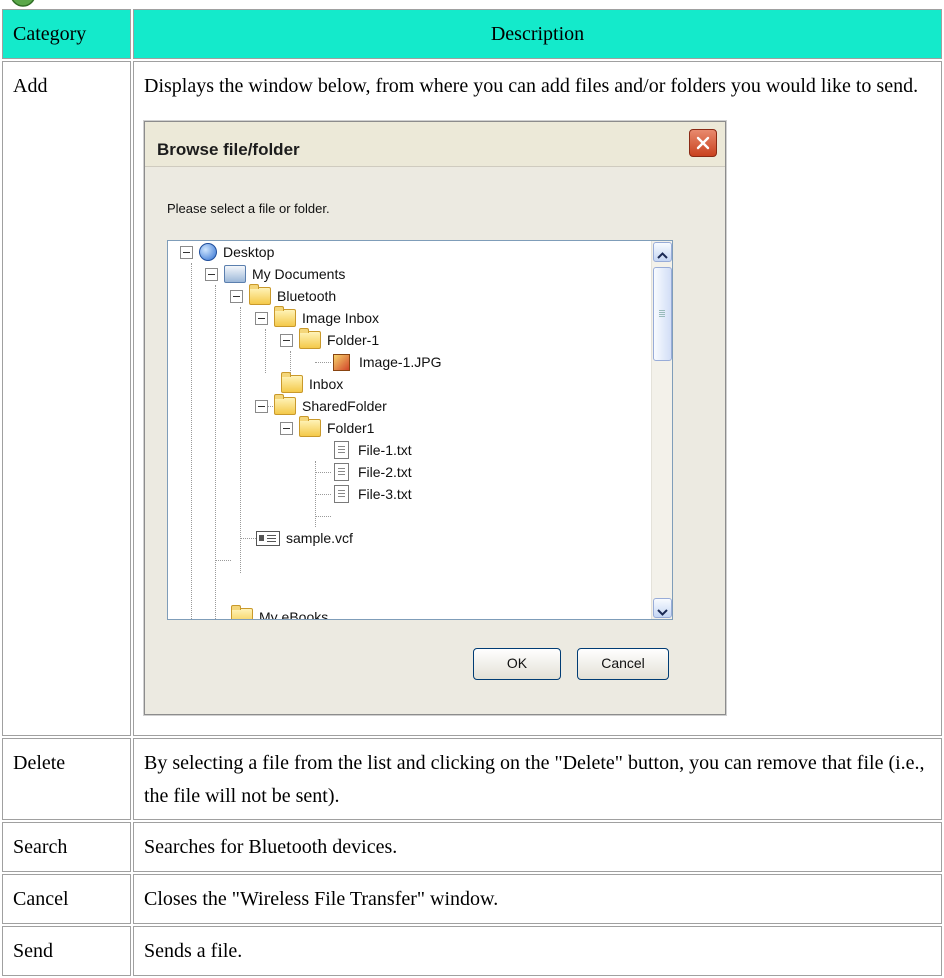  What do you see at coordinates (66, 951) in the screenshot?
I see `row-category: Send` at bounding box center [66, 951].